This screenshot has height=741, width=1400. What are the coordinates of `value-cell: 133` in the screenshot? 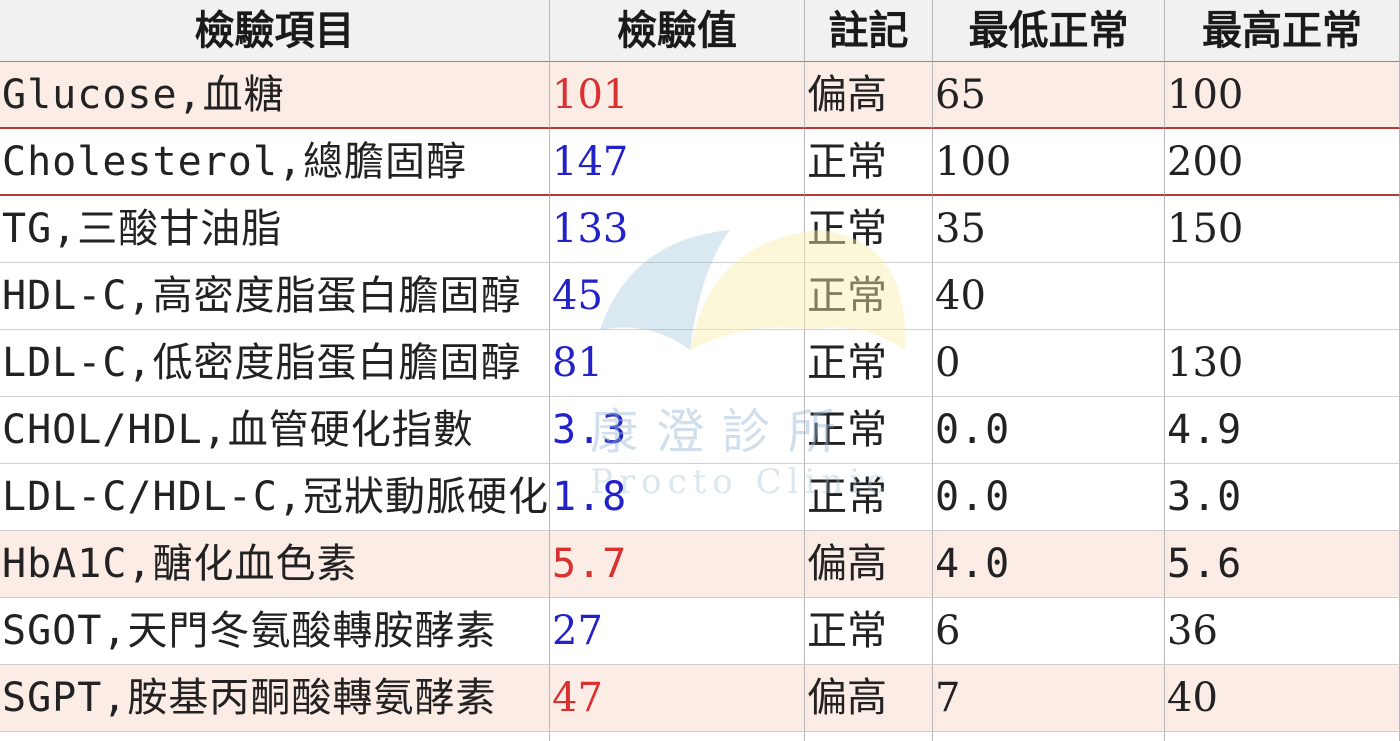 It's located at (677, 229).